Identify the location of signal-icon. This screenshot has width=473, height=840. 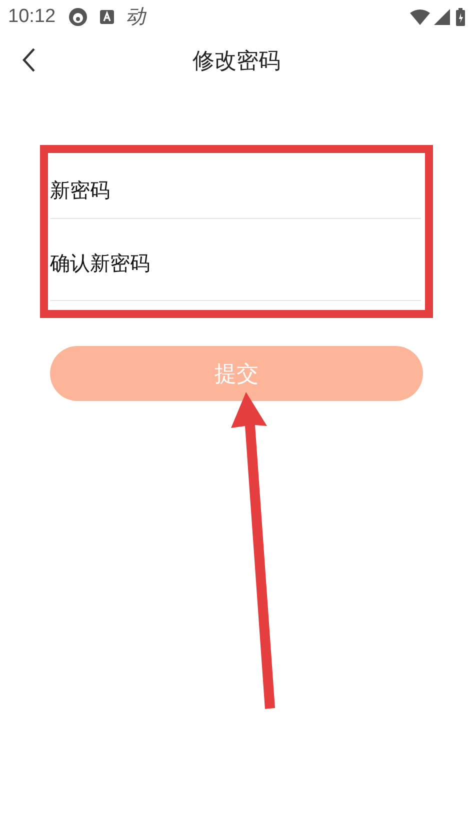
(442, 17).